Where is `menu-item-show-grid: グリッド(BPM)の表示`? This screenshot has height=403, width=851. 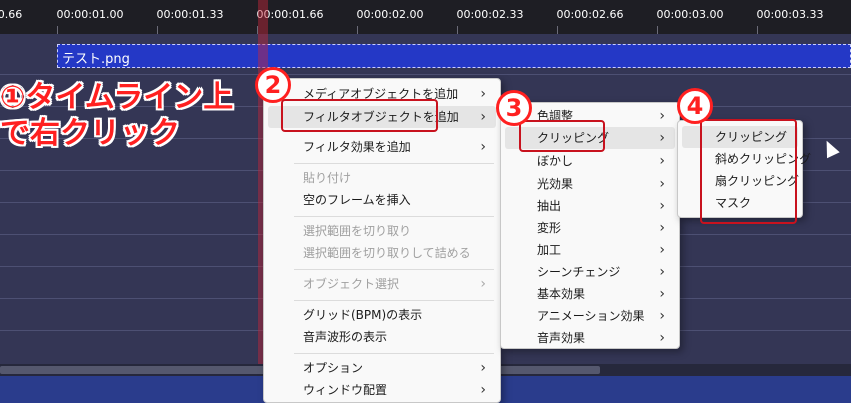
menu-item-show-grid: グリッド(BPM)の表示 is located at coordinates (382, 315).